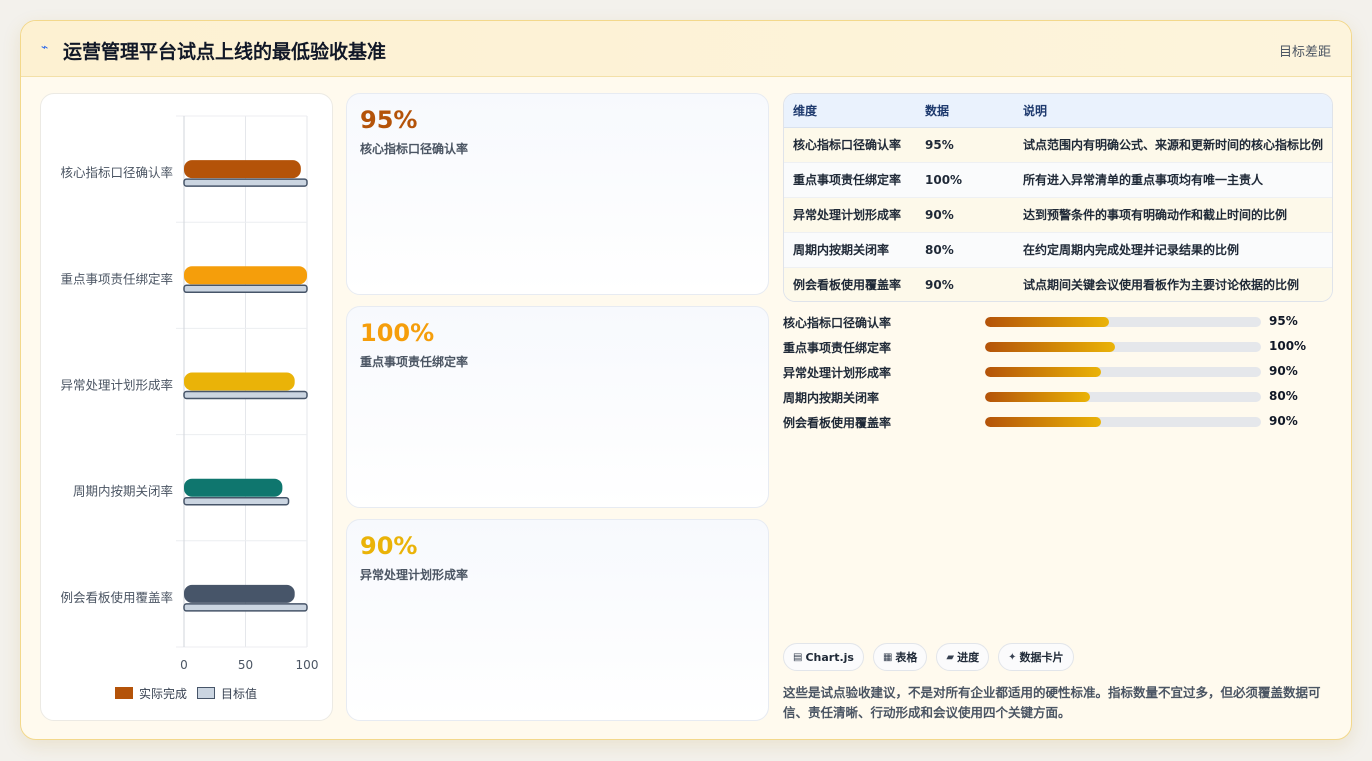 The image size is (1372, 761). What do you see at coordinates (1173, 145) in the screenshot?
I see `cell-description: 试点范围内有明确公式、来源和更新时间的核心指标比例` at bounding box center [1173, 145].